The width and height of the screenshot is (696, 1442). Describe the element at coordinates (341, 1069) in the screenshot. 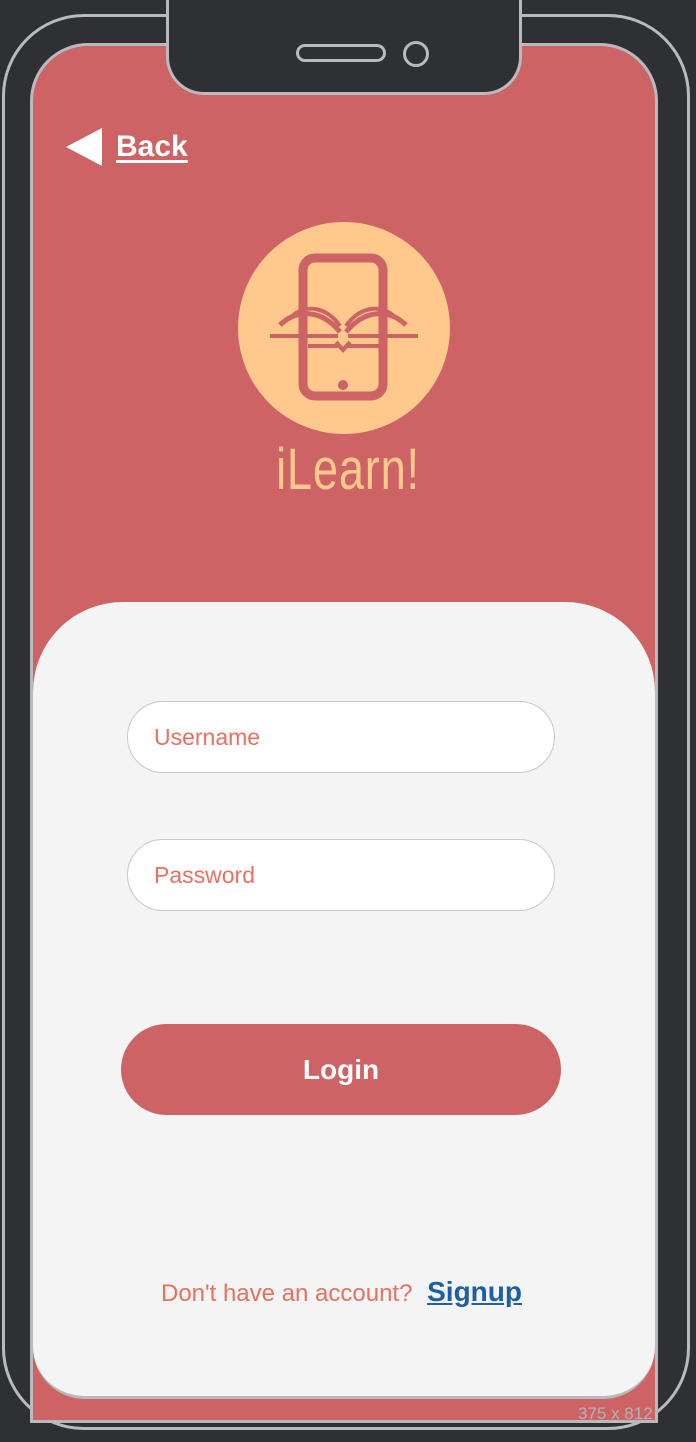

I see `login-button: Login` at that location.